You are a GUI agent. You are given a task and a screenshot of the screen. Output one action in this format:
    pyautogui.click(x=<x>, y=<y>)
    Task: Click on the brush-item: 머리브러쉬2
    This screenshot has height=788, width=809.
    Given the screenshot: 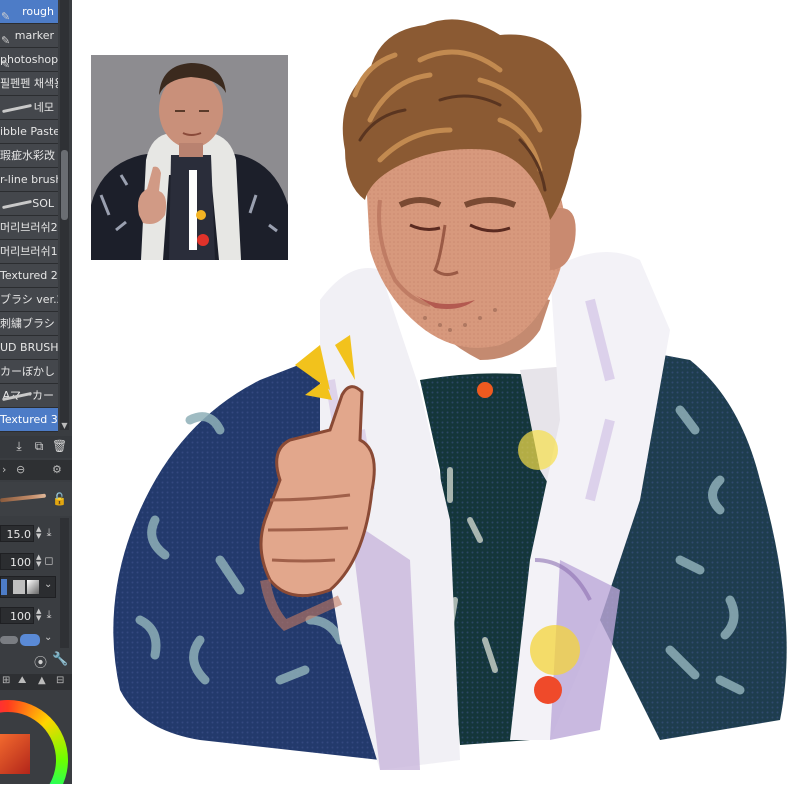 What is the action you would take?
    pyautogui.click(x=29, y=228)
    